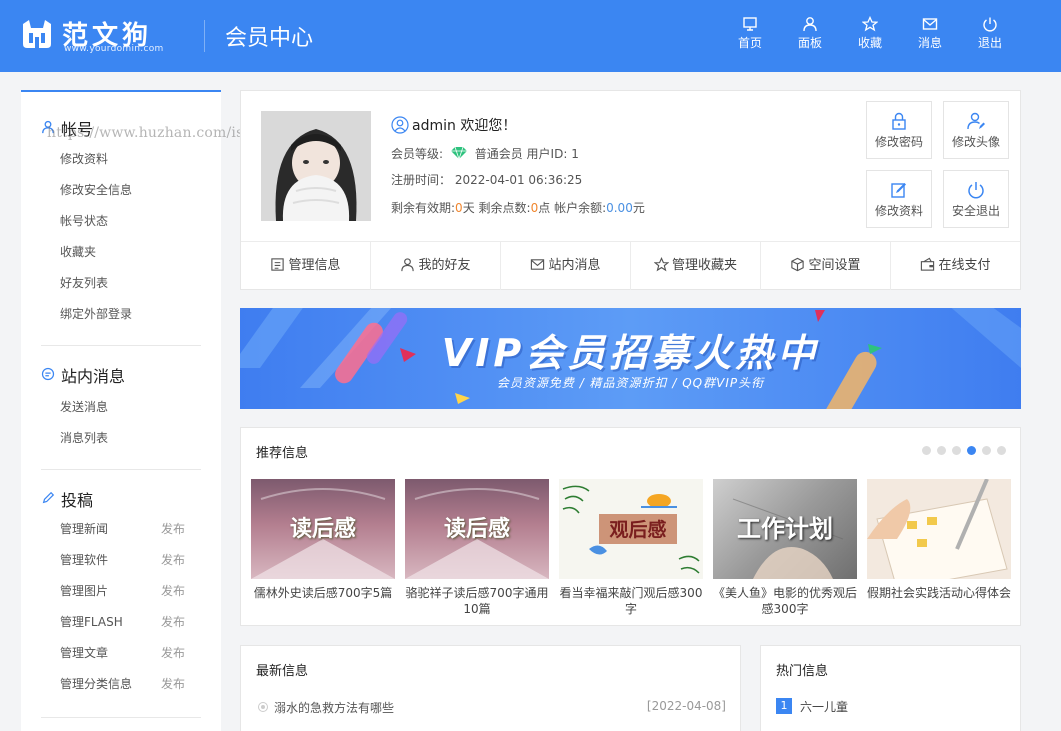 The image size is (1061, 731). What do you see at coordinates (173, 590) in the screenshot?
I see `publish-images-link: 发布` at bounding box center [173, 590].